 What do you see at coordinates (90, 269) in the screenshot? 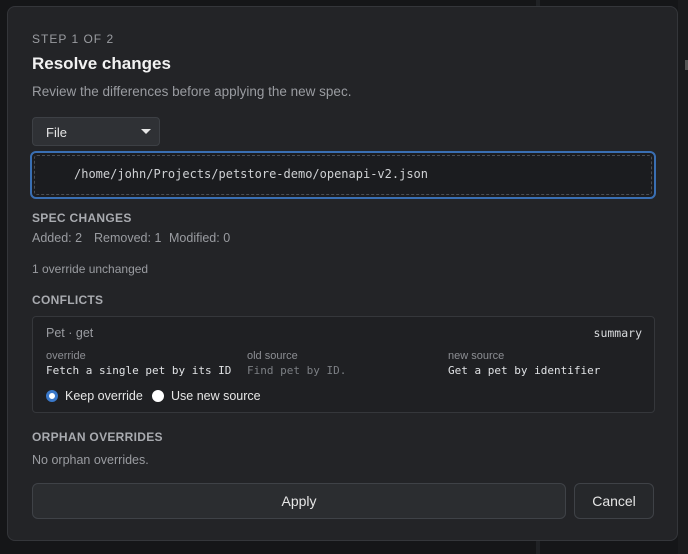
I see `override-unchanged-note: 1 override unchanged` at bounding box center [90, 269].